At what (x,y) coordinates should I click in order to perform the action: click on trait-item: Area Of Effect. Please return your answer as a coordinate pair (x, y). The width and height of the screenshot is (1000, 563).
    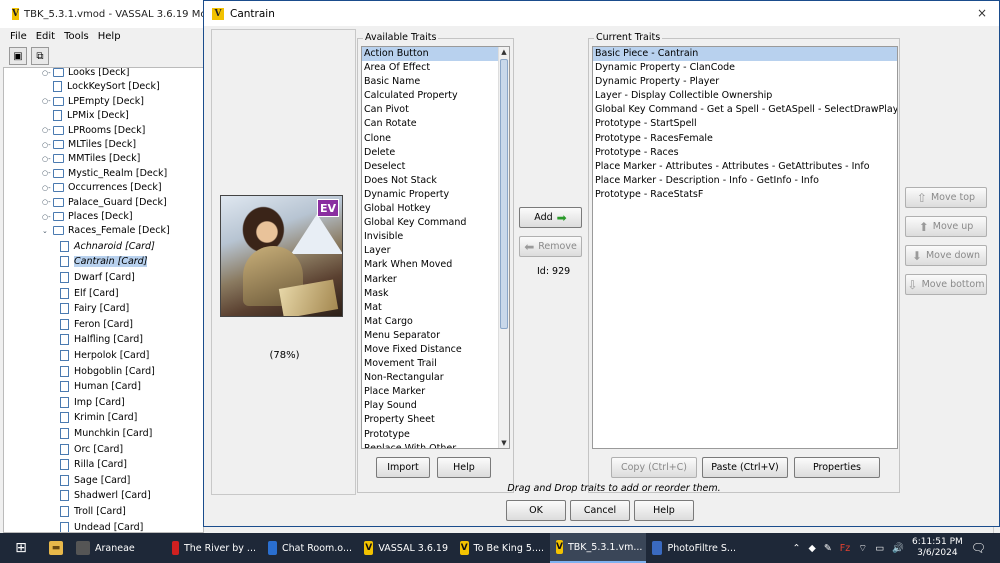
    Looking at the image, I should click on (435, 68).